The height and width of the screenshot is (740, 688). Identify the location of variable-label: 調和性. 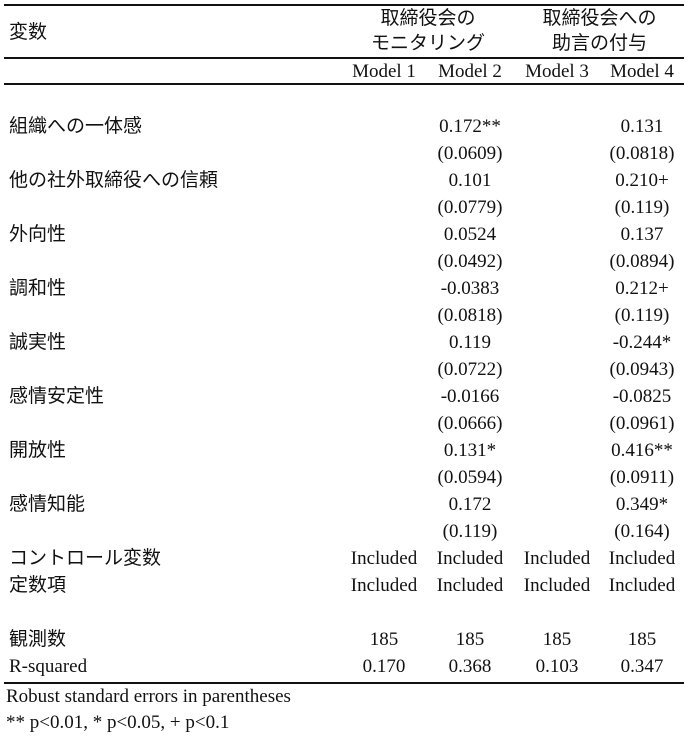
(38, 288).